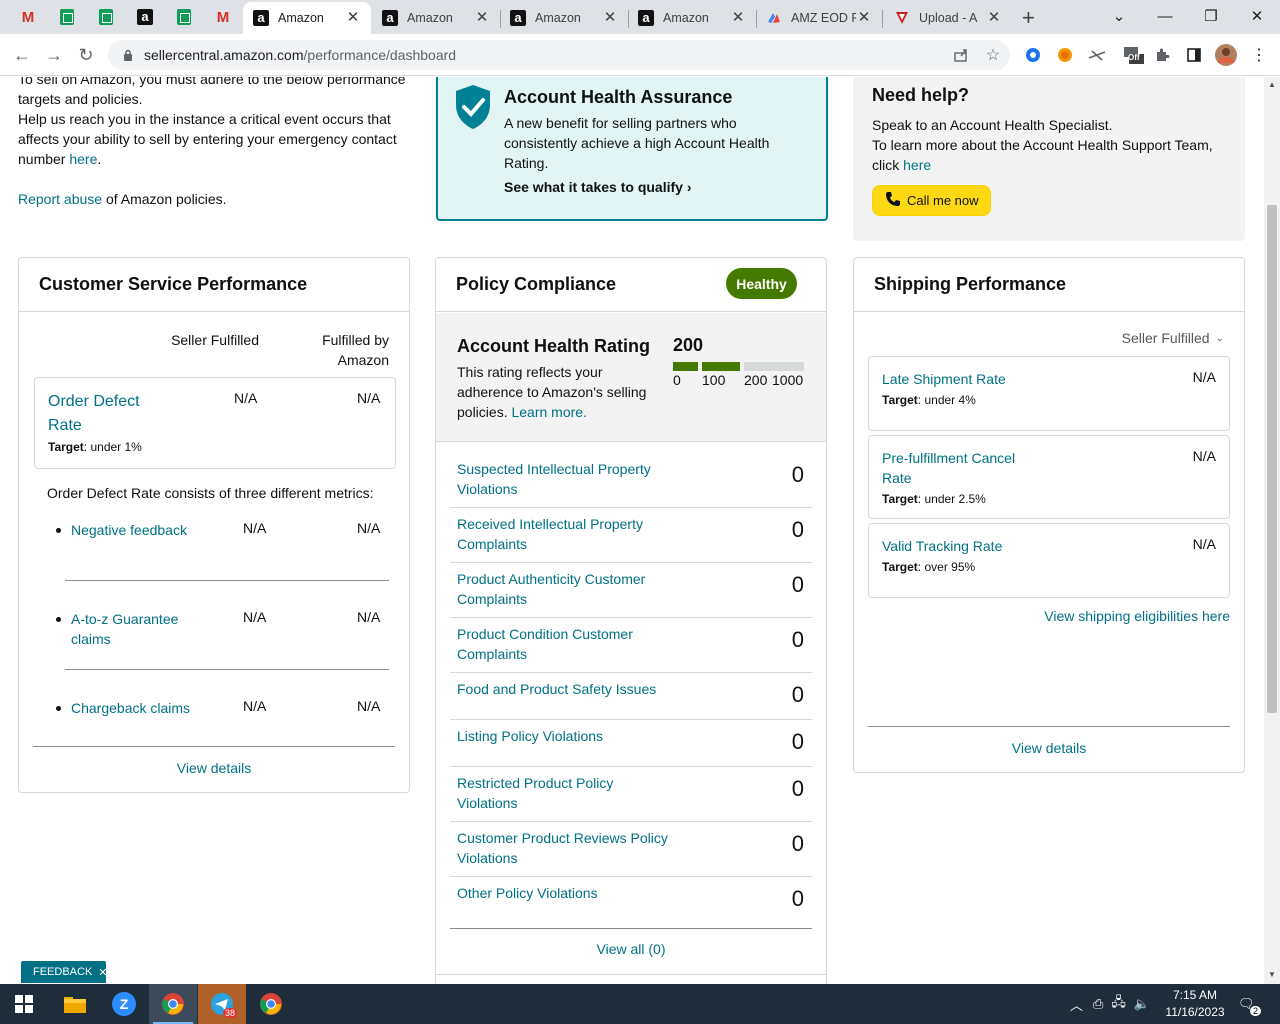 The height and width of the screenshot is (1024, 1280). I want to click on feedback-button: FEEDBACK ✕, so click(64, 972).